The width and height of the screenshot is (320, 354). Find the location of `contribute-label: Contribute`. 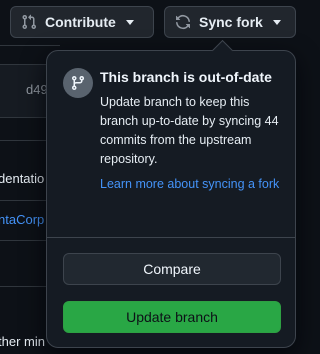

contribute-label: Contribute is located at coordinates (80, 22).